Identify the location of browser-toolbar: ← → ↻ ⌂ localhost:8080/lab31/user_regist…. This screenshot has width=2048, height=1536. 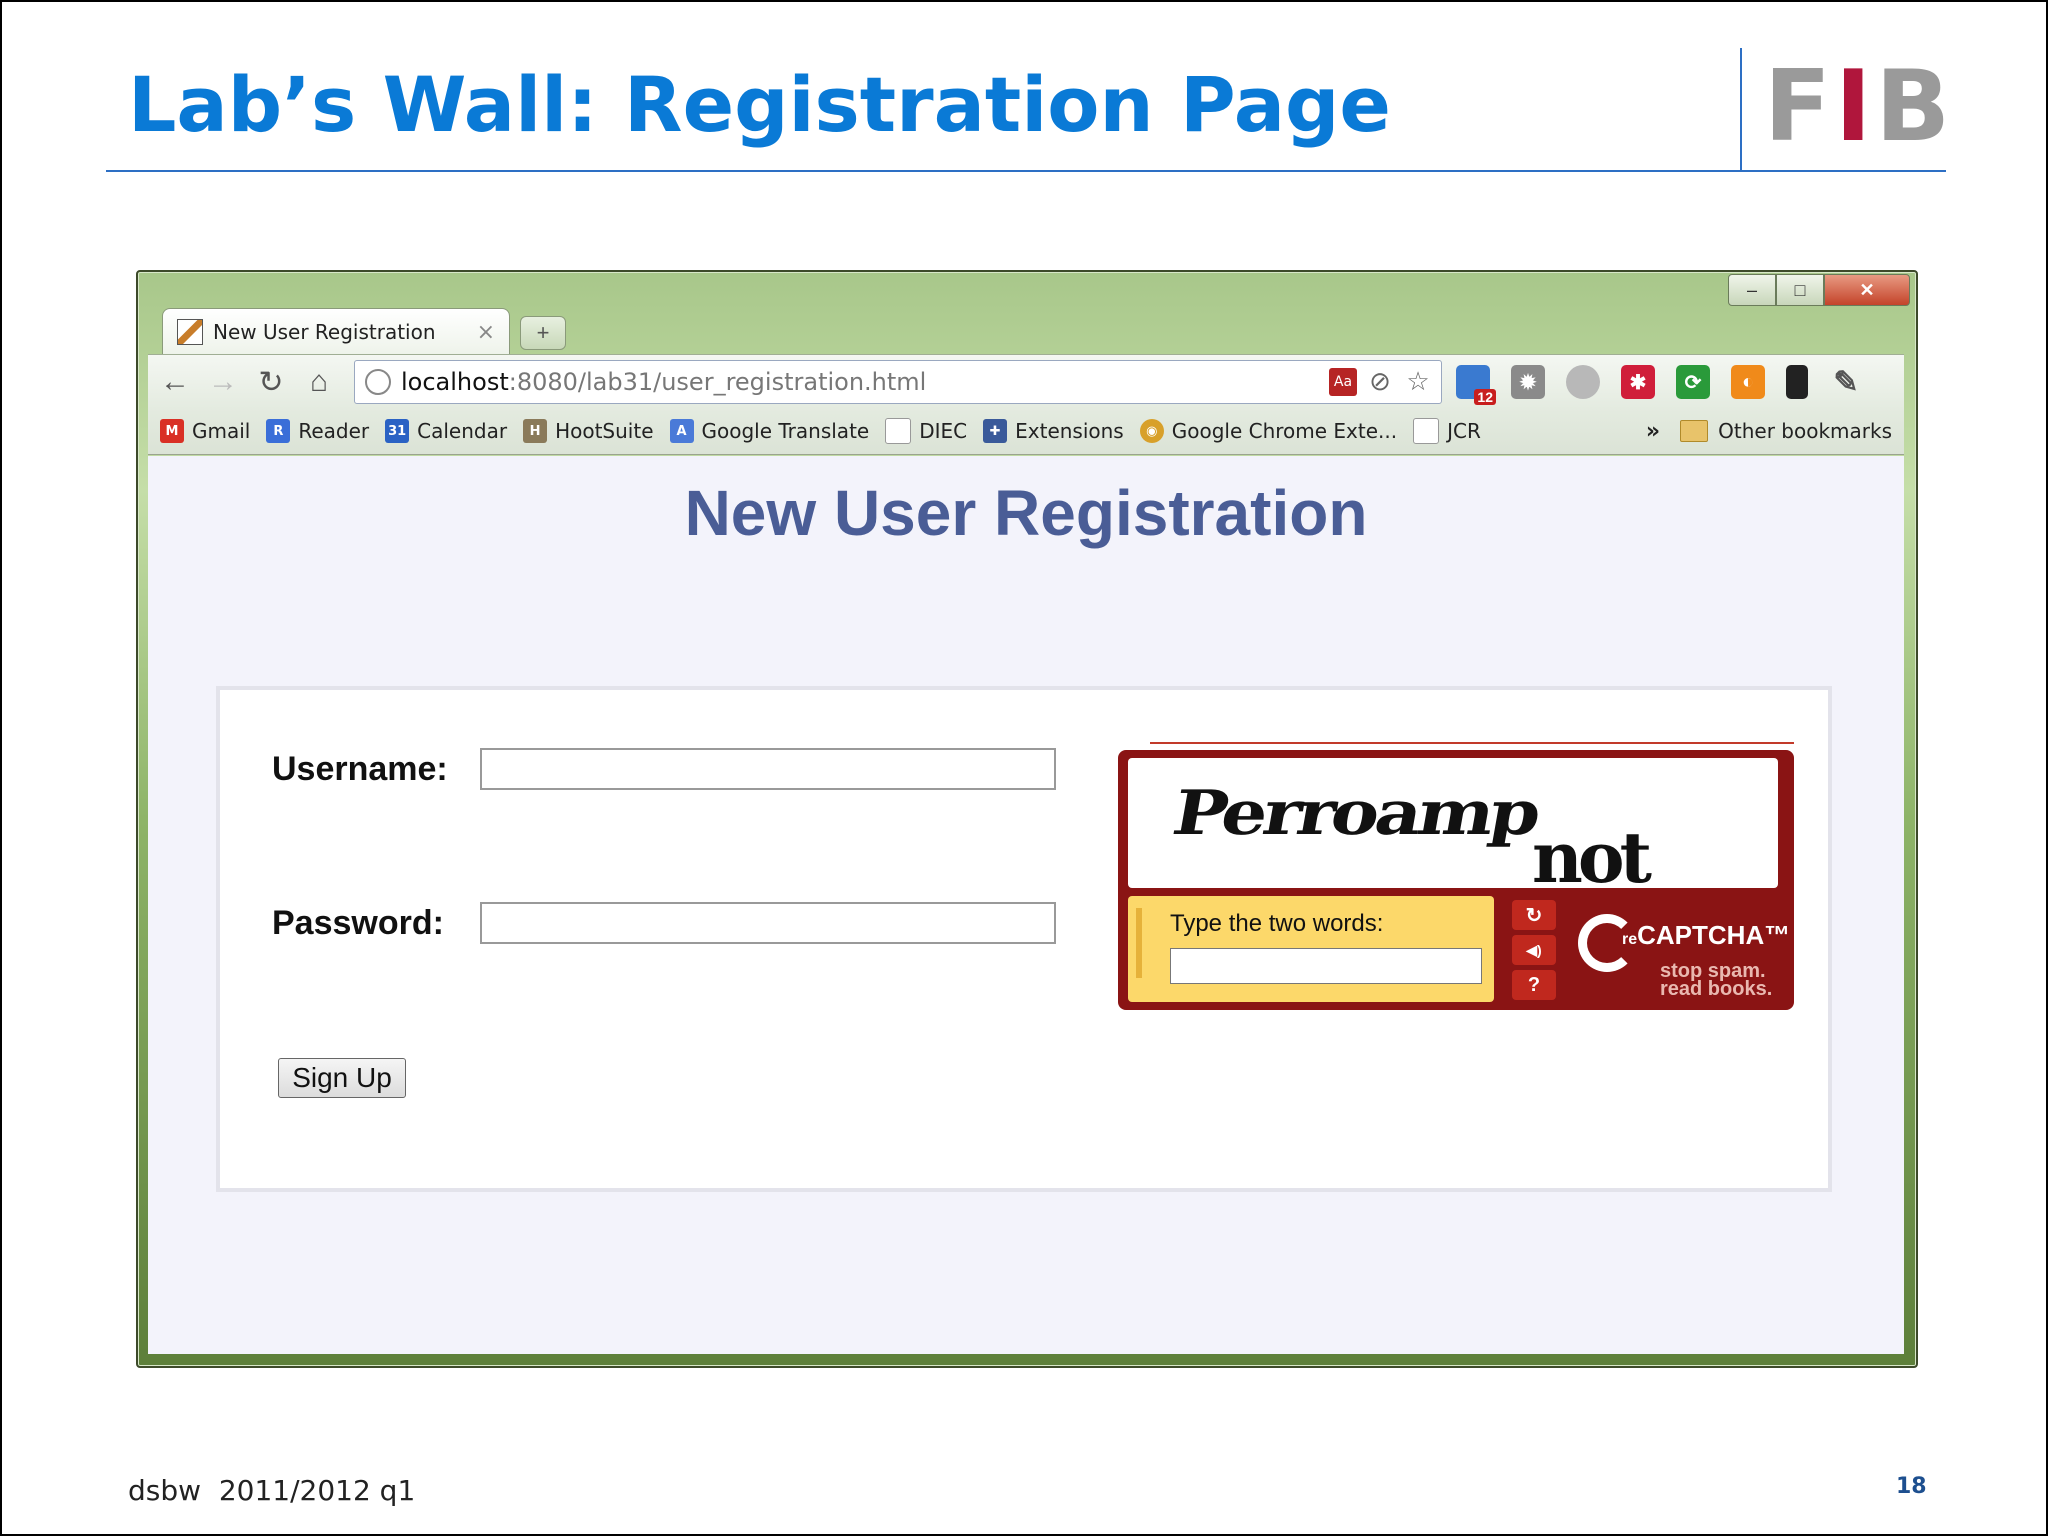
(1026, 381).